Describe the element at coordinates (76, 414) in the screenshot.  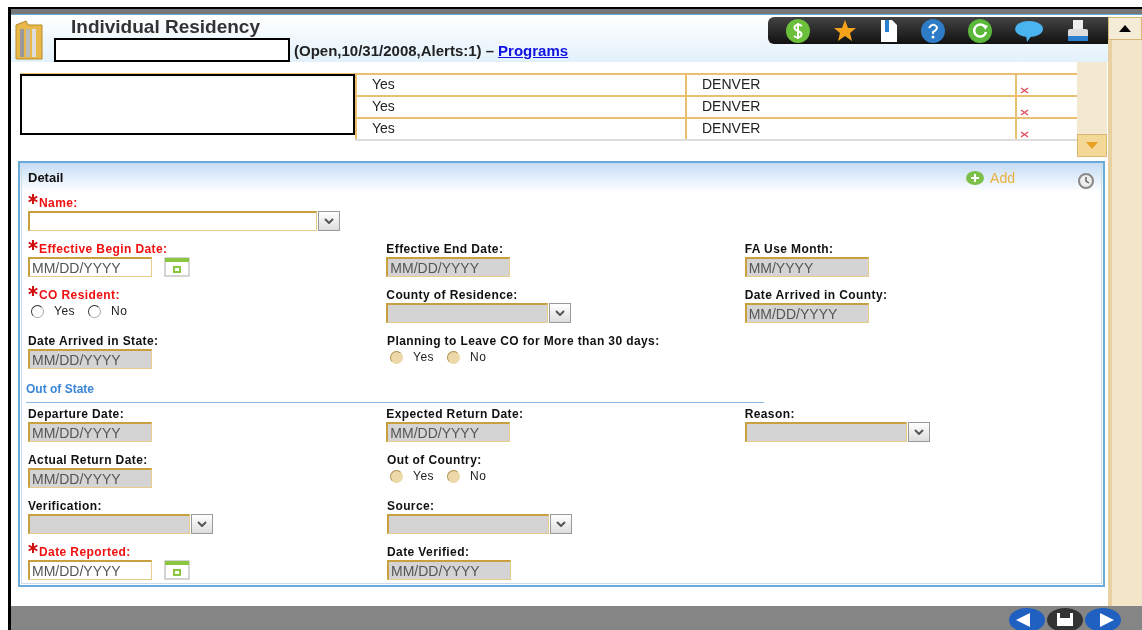
I see `field-label: Departure Date:` at that location.